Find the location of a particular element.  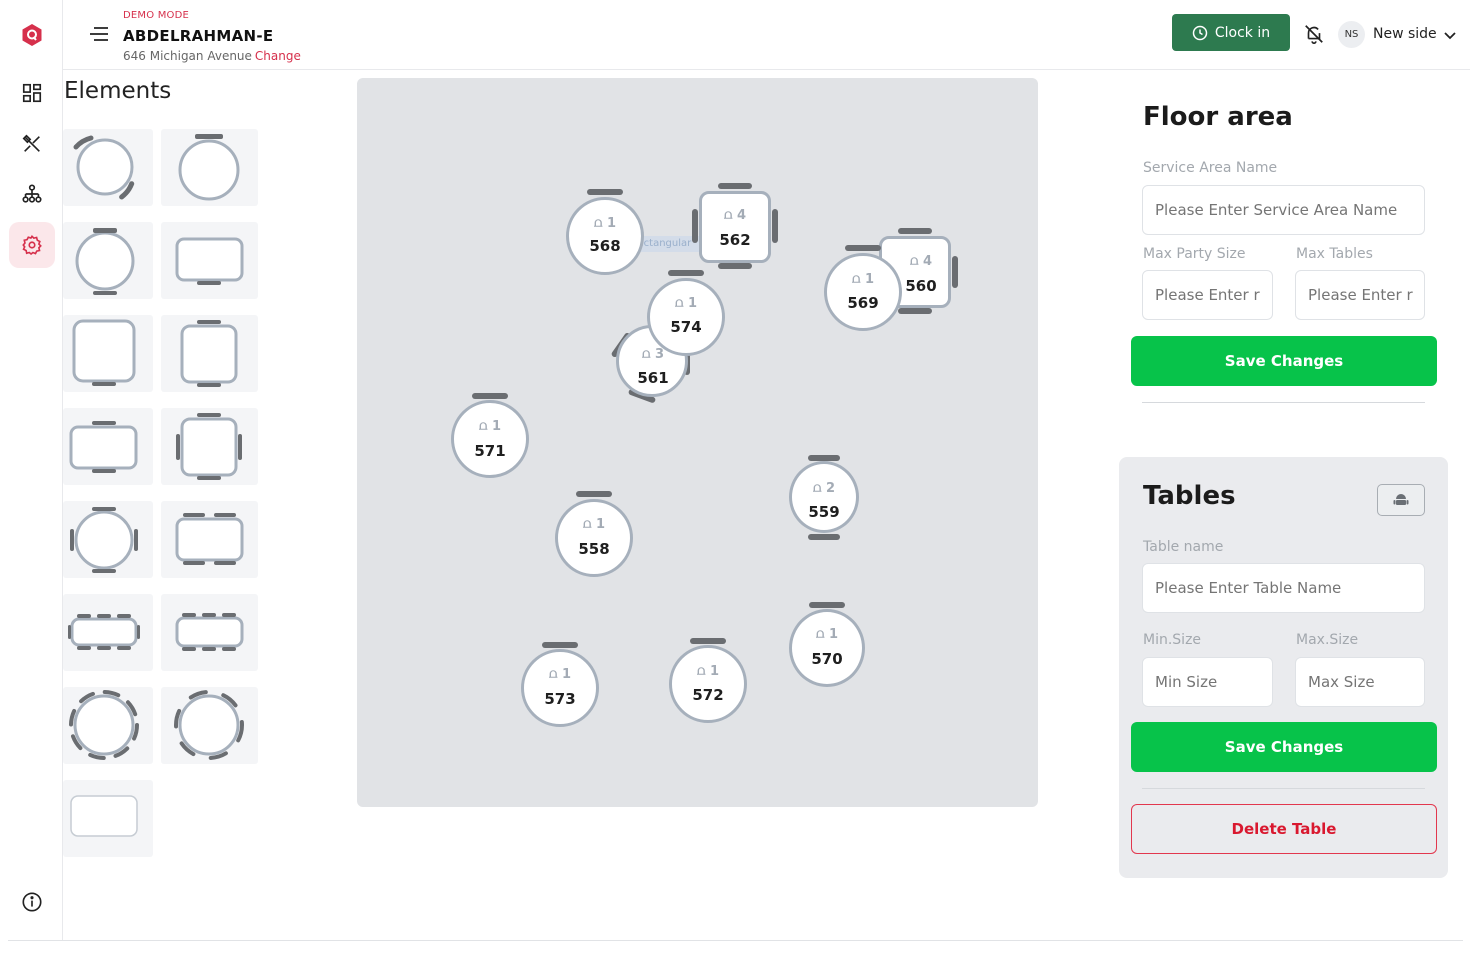

element-long-rect-6-chairs is located at coordinates (108, 632).